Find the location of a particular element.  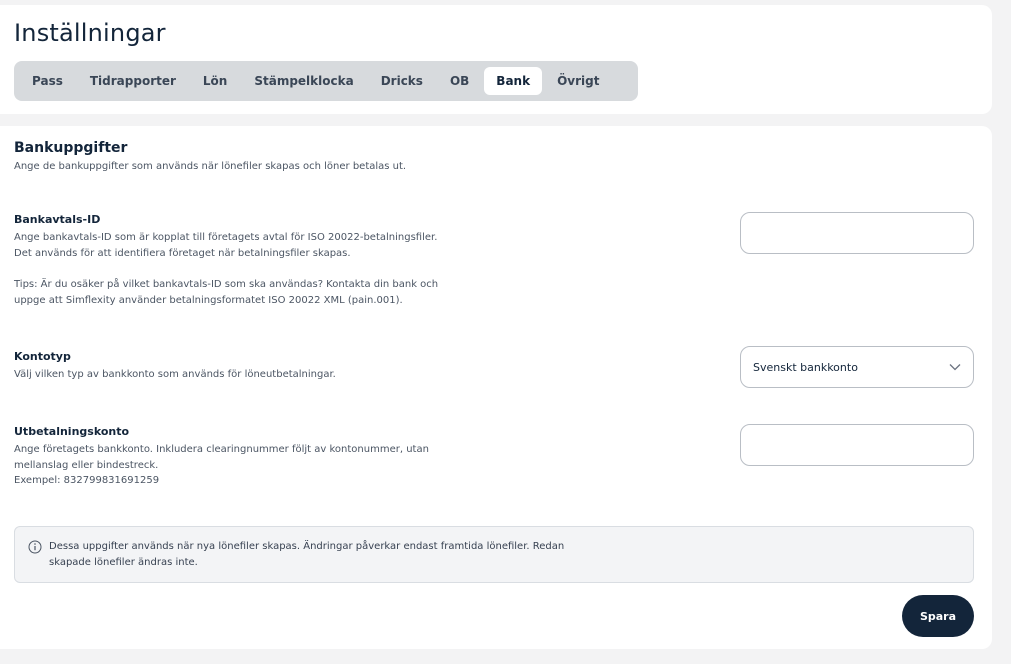

tab-dricks: Dricks is located at coordinates (402, 81).